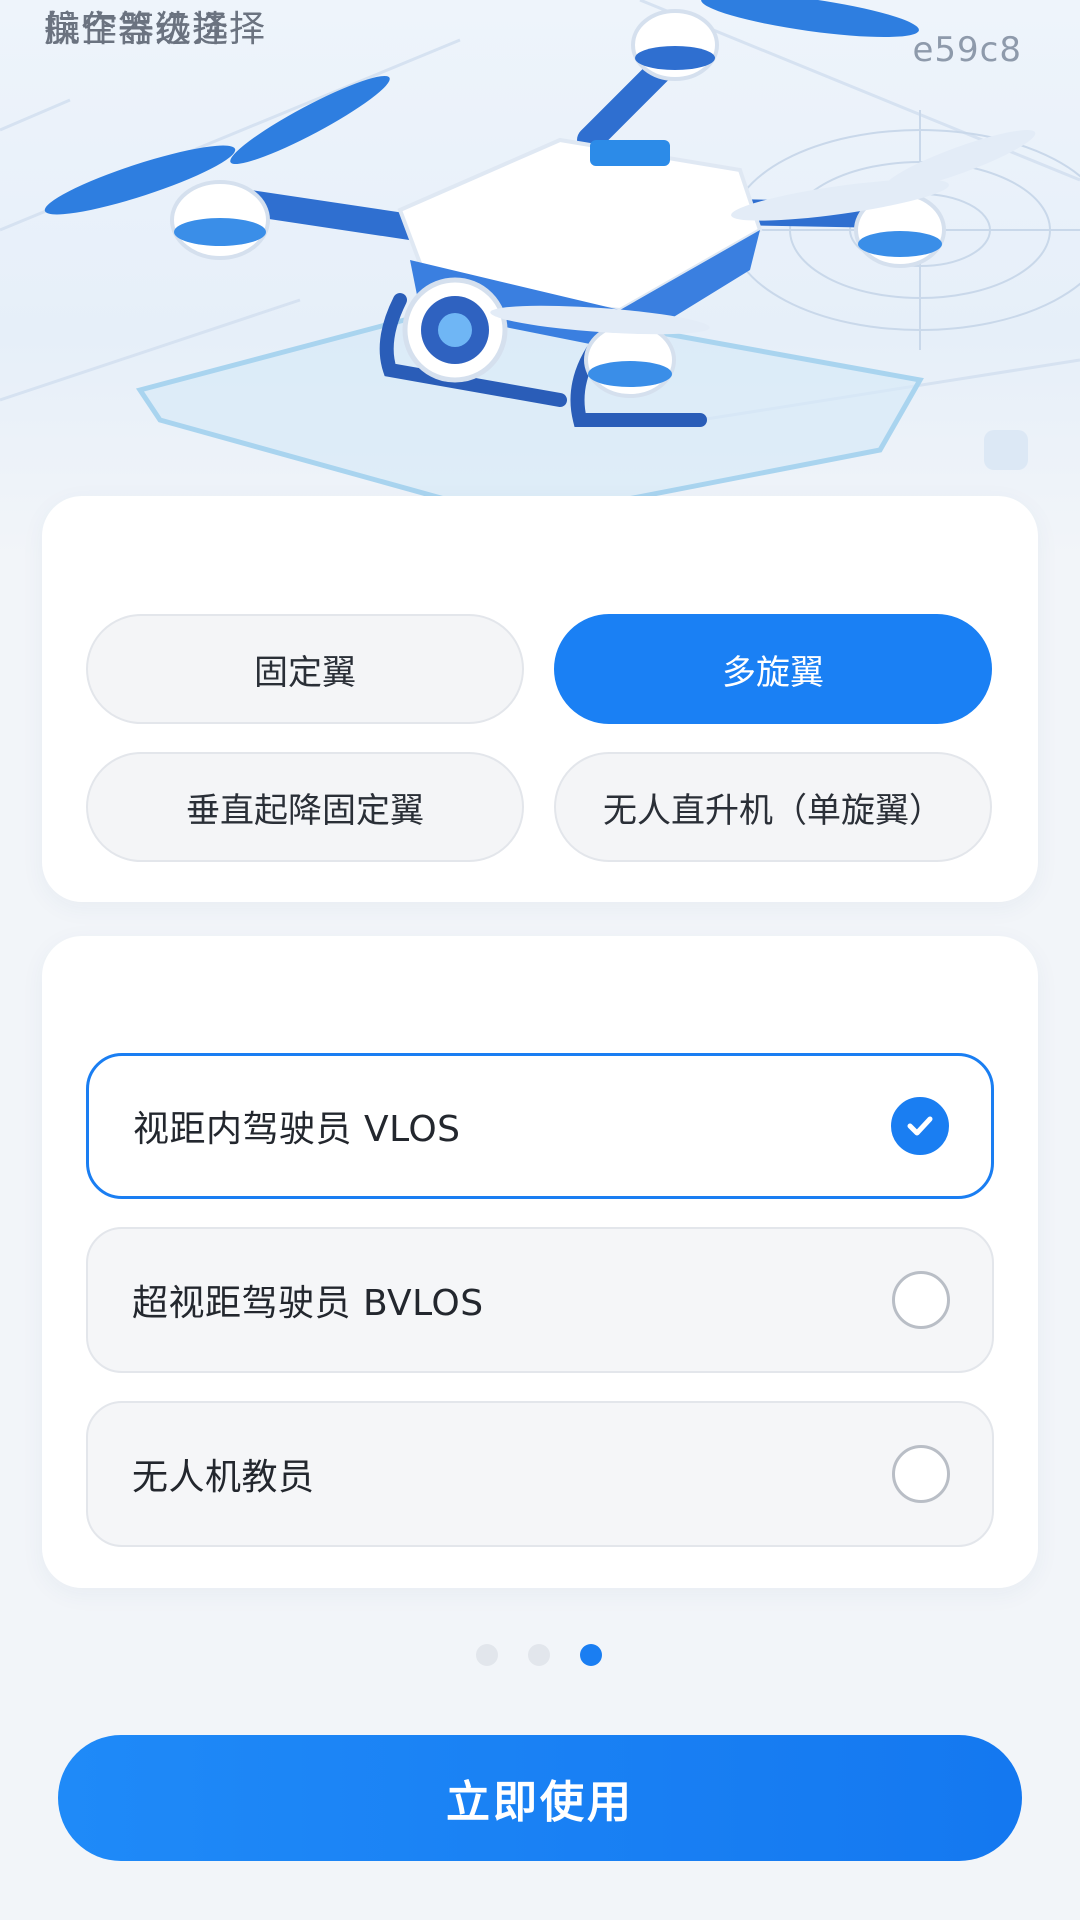 The height and width of the screenshot is (1920, 1080). What do you see at coordinates (223, 1477) in the screenshot?
I see `level-option-label: 无人机教员` at bounding box center [223, 1477].